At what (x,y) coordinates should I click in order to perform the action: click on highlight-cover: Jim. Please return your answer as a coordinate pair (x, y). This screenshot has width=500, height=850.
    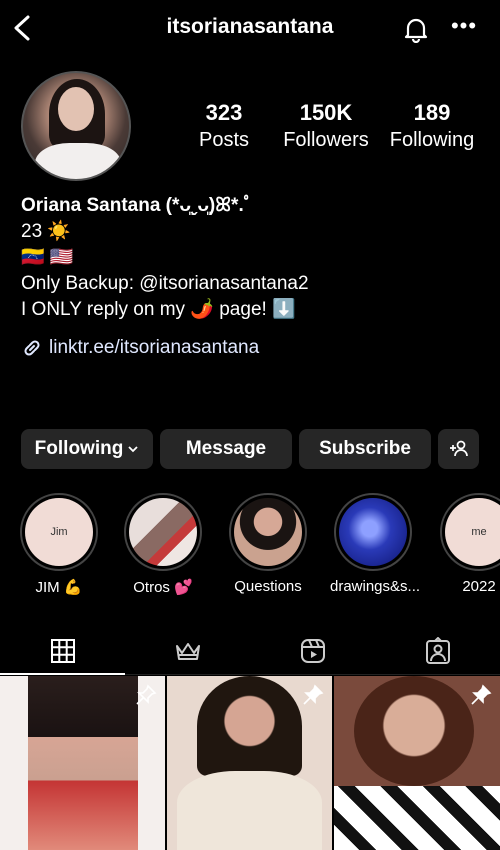
    Looking at the image, I should click on (59, 532).